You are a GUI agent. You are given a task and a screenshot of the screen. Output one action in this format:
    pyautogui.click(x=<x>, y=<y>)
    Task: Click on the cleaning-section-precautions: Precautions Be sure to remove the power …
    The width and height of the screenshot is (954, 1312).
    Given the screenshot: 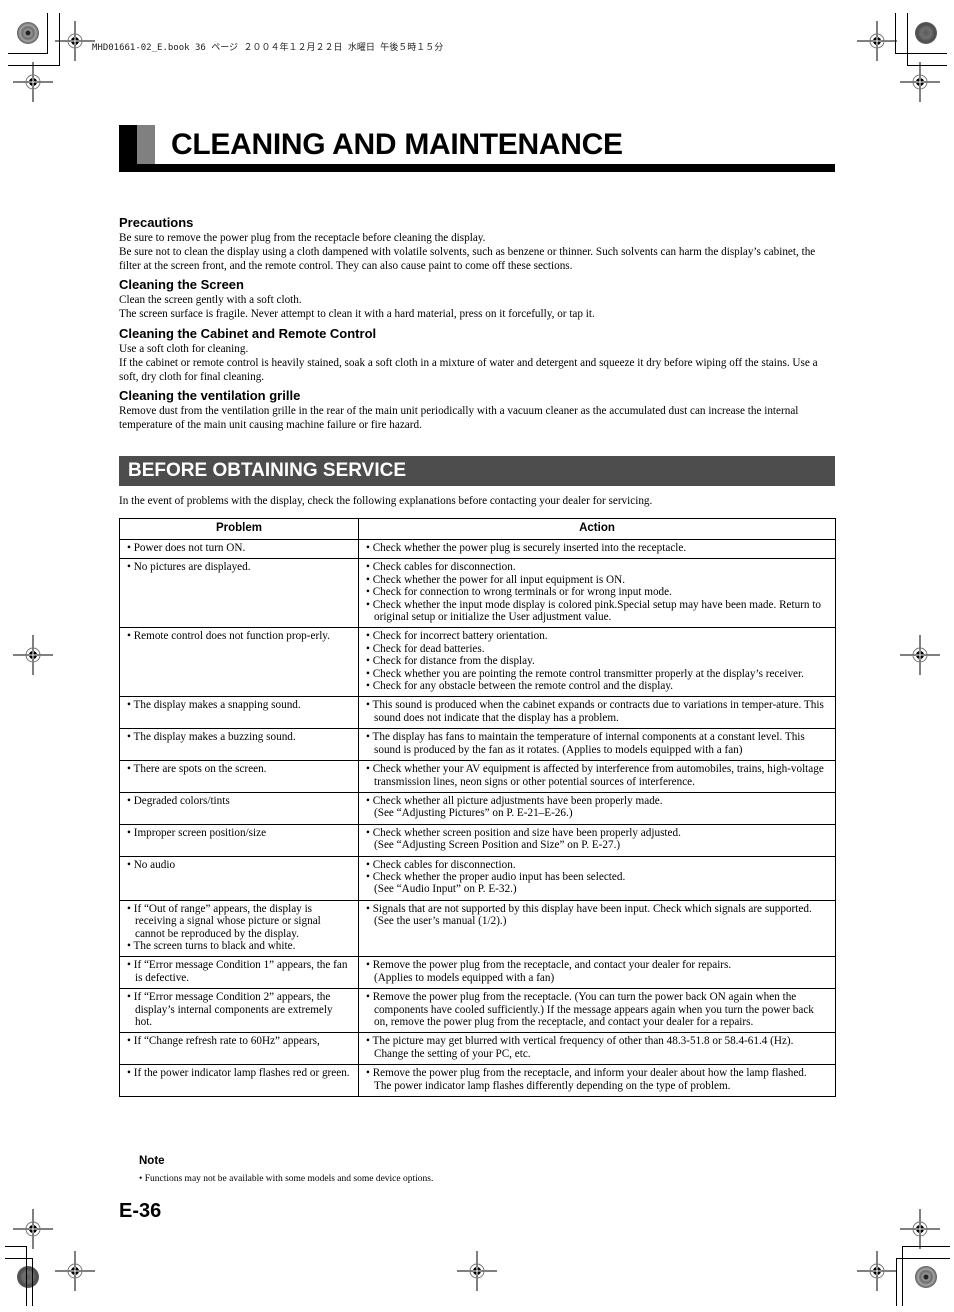 What is the action you would take?
    pyautogui.click(x=477, y=244)
    